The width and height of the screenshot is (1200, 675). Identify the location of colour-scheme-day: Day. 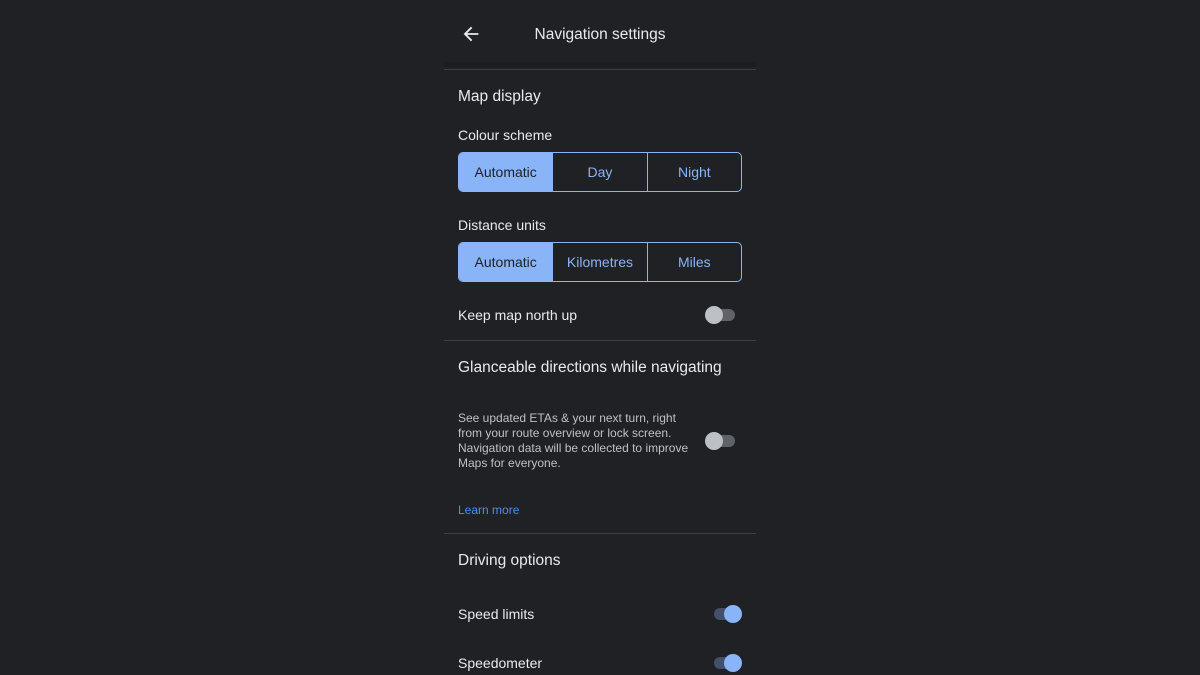
(599, 172).